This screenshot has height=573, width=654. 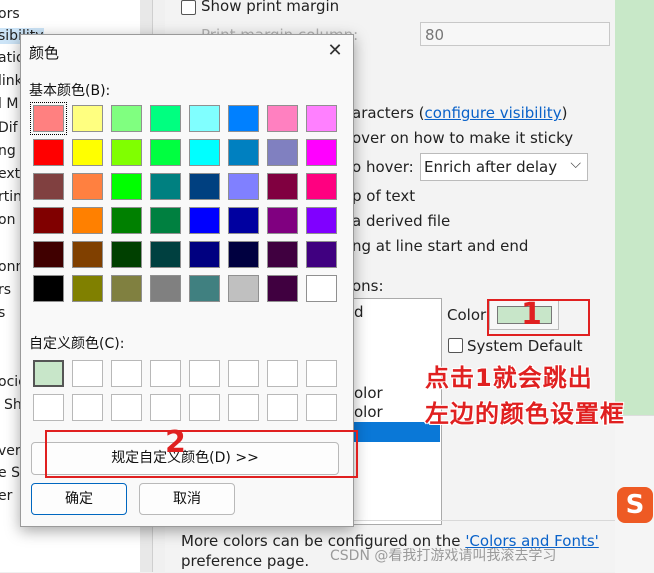 I want to click on tree-item: e S, so click(x=10, y=473).